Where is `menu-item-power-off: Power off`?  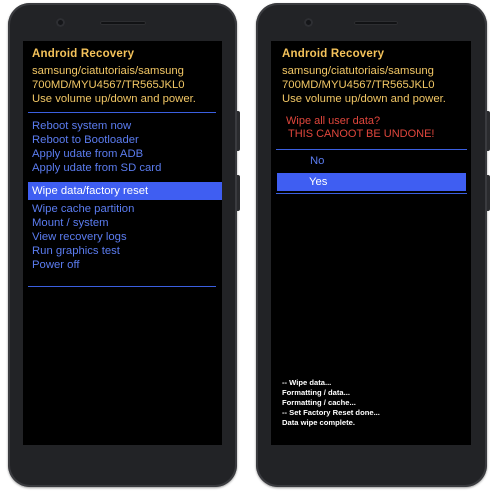
menu-item-power-off: Power off is located at coordinates (56, 265).